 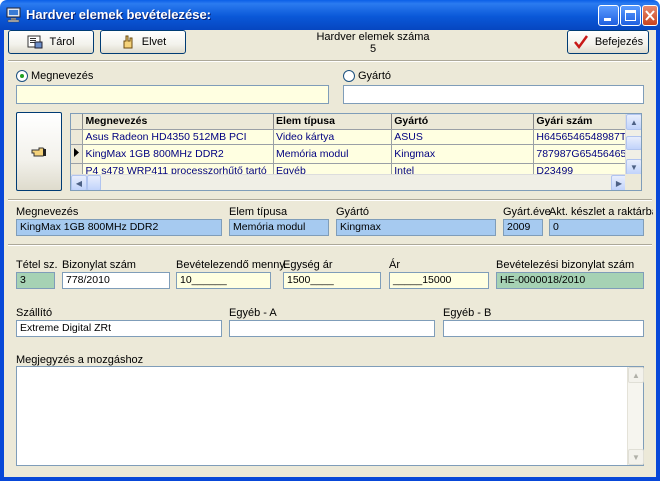 I want to click on quantity-input: 10______, so click(x=223, y=280).